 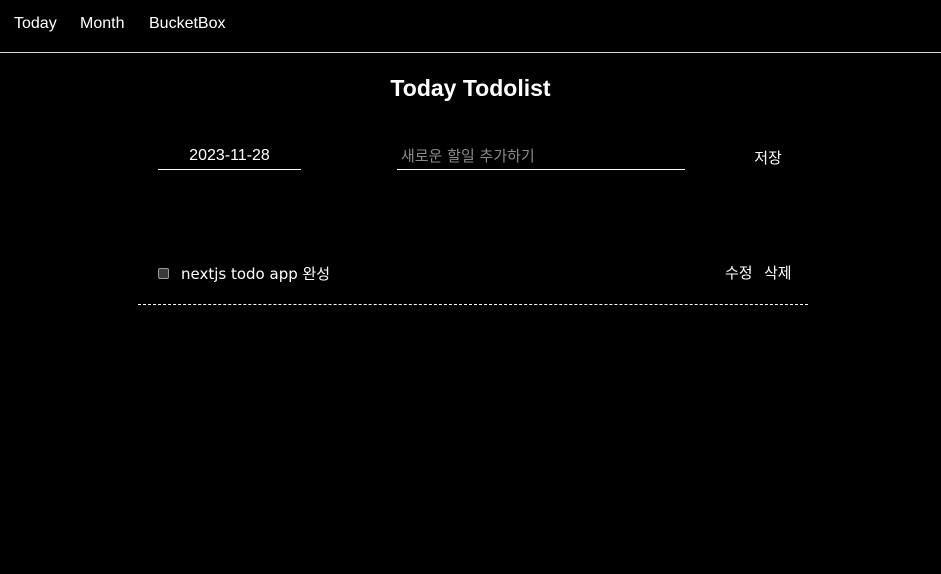 What do you see at coordinates (473, 281) in the screenshot?
I see `todo-item: nextjs todo app 완성 수정 삭제` at bounding box center [473, 281].